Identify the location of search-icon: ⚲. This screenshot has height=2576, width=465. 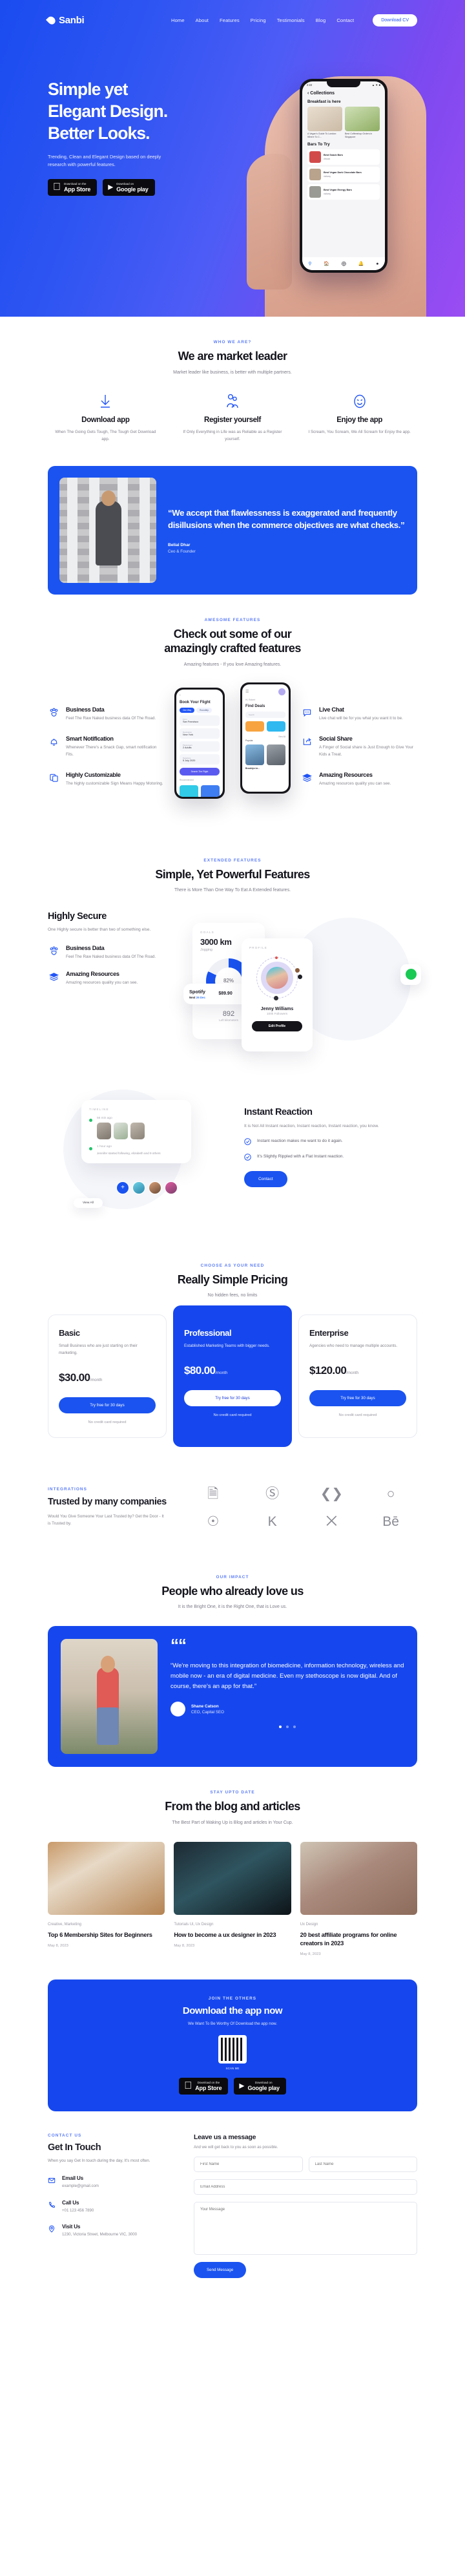
(309, 263).